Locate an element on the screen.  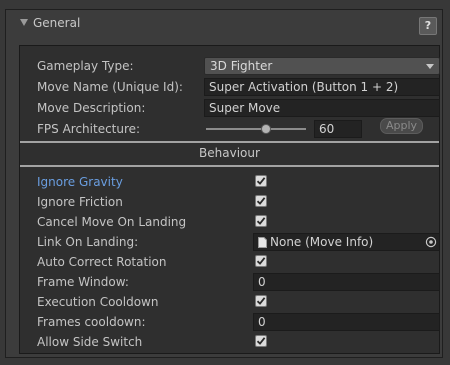
triangle-down-icon is located at coordinates (24, 22).